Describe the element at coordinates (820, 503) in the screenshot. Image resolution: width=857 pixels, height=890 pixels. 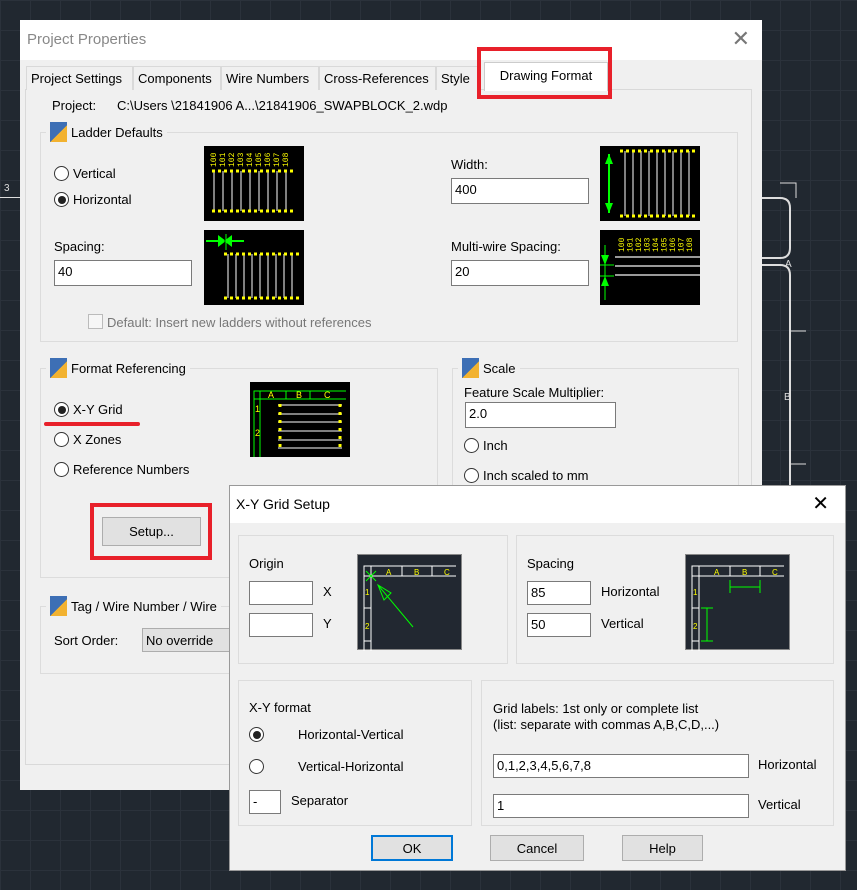
I see `xy-close-icon: ✕` at that location.